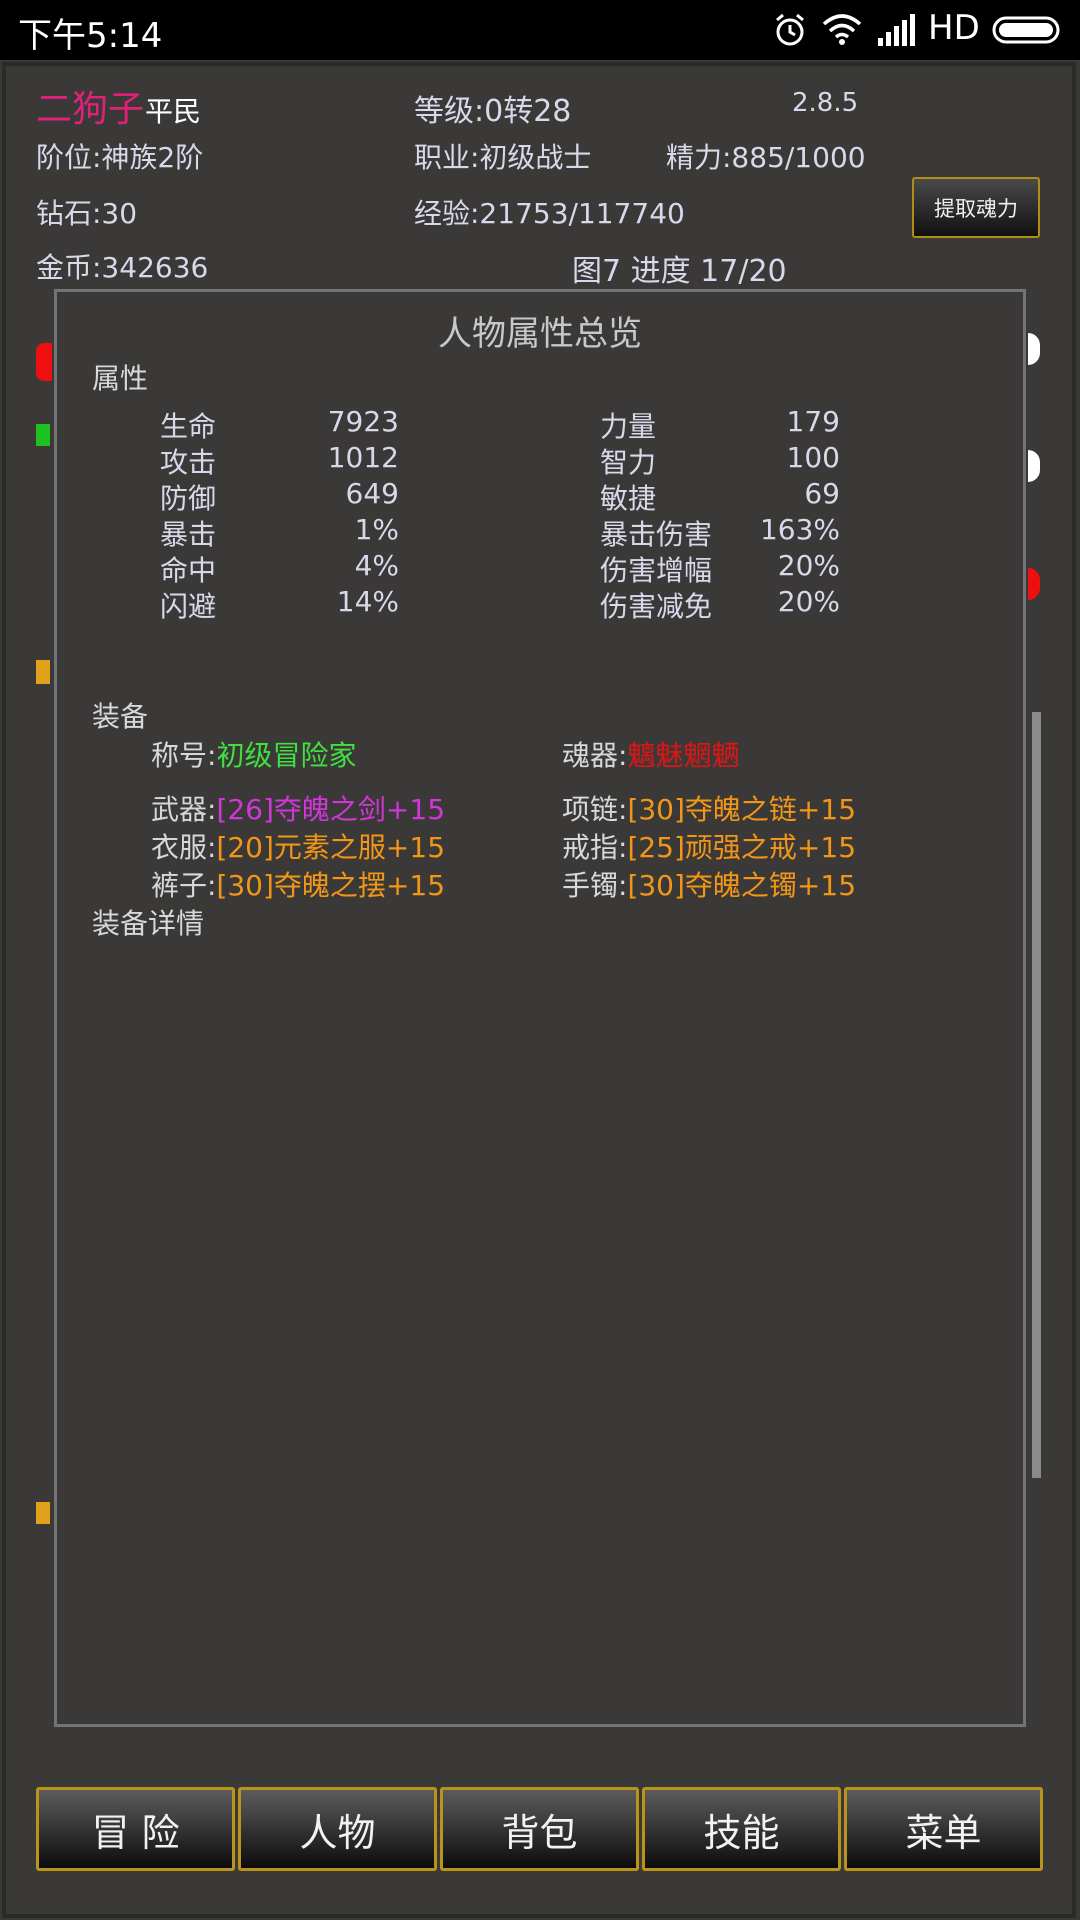 The height and width of the screenshot is (1920, 1080). I want to click on attr-value: 163%, so click(799, 529).